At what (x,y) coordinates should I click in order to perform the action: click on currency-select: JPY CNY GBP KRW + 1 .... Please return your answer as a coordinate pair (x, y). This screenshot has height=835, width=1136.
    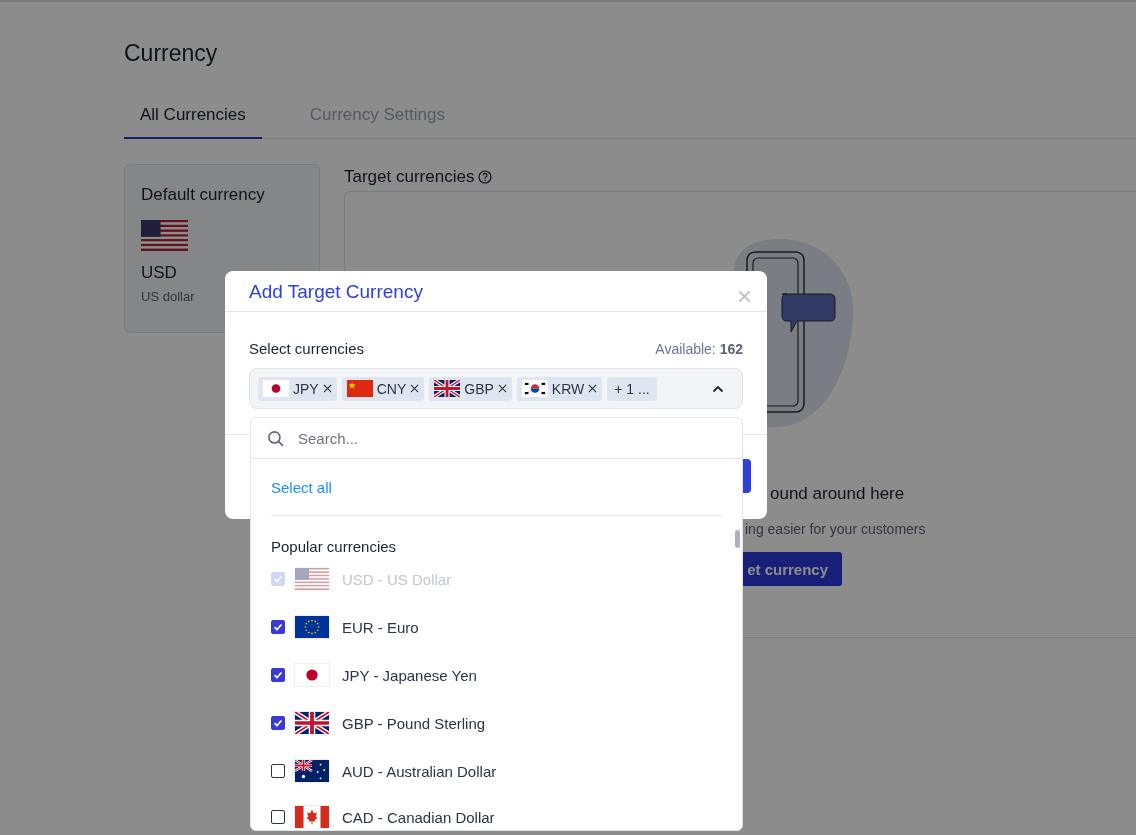
    Looking at the image, I should click on (496, 388).